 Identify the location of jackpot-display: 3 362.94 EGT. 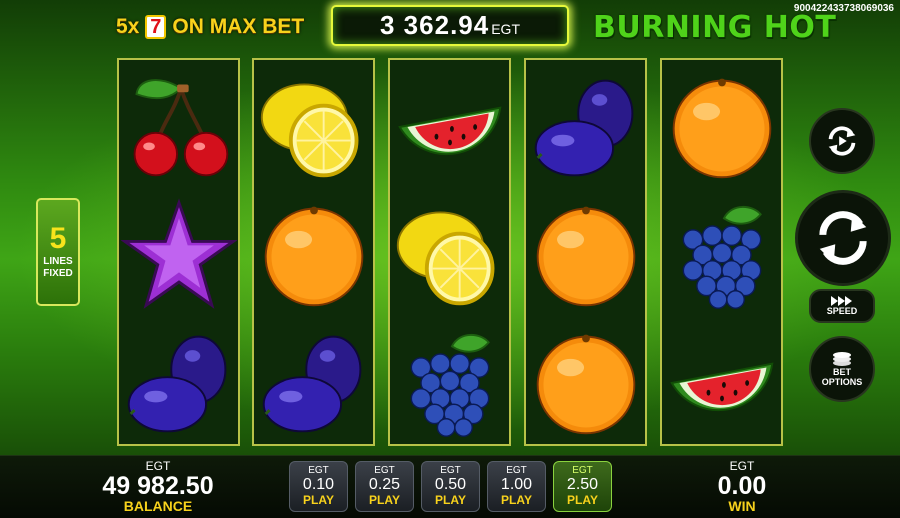
(450, 25).